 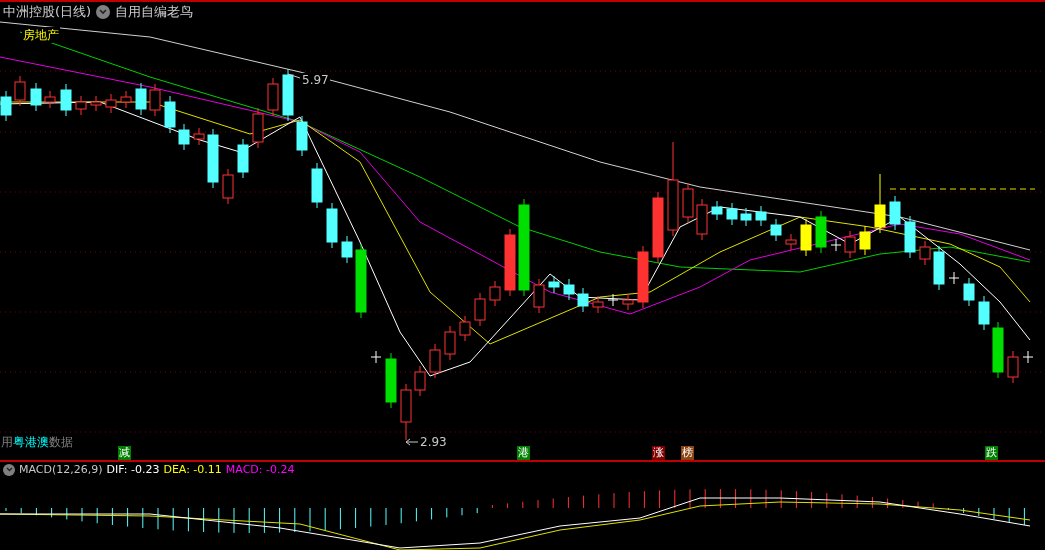 What do you see at coordinates (433, 442) in the screenshot?
I see `price-label: 2.93` at bounding box center [433, 442].